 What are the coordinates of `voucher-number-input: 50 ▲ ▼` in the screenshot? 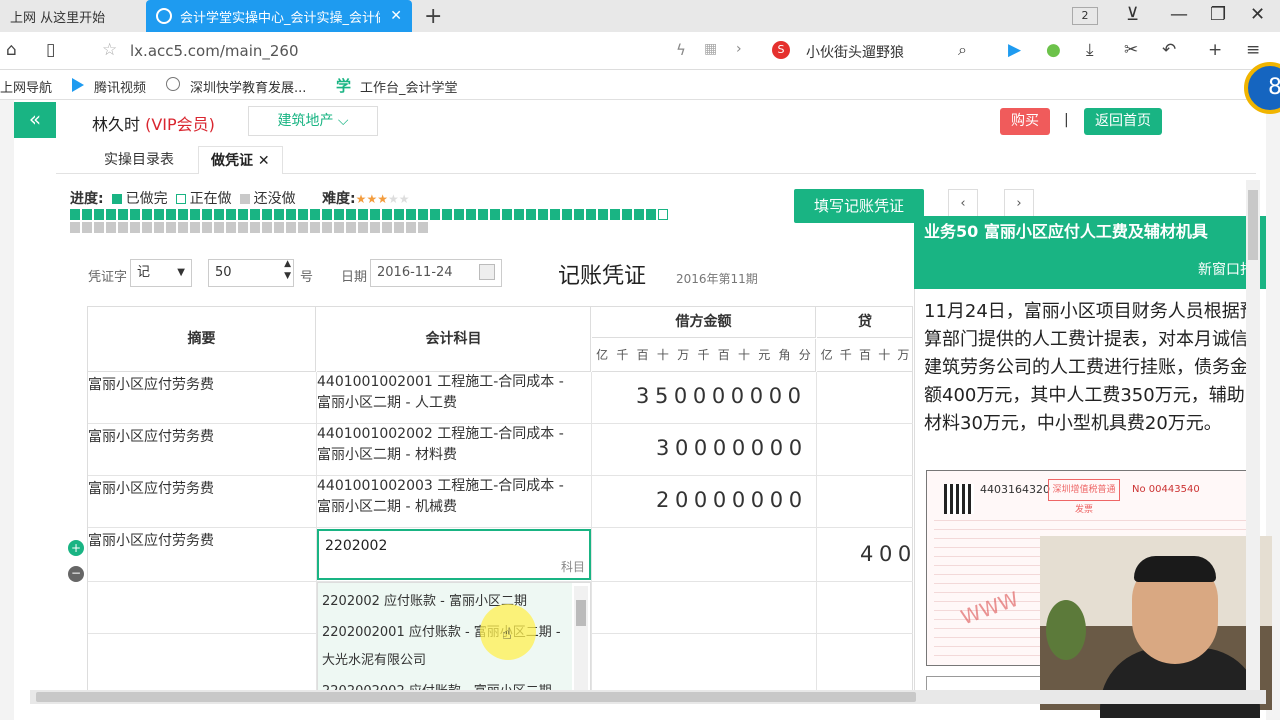 It's located at (251, 273).